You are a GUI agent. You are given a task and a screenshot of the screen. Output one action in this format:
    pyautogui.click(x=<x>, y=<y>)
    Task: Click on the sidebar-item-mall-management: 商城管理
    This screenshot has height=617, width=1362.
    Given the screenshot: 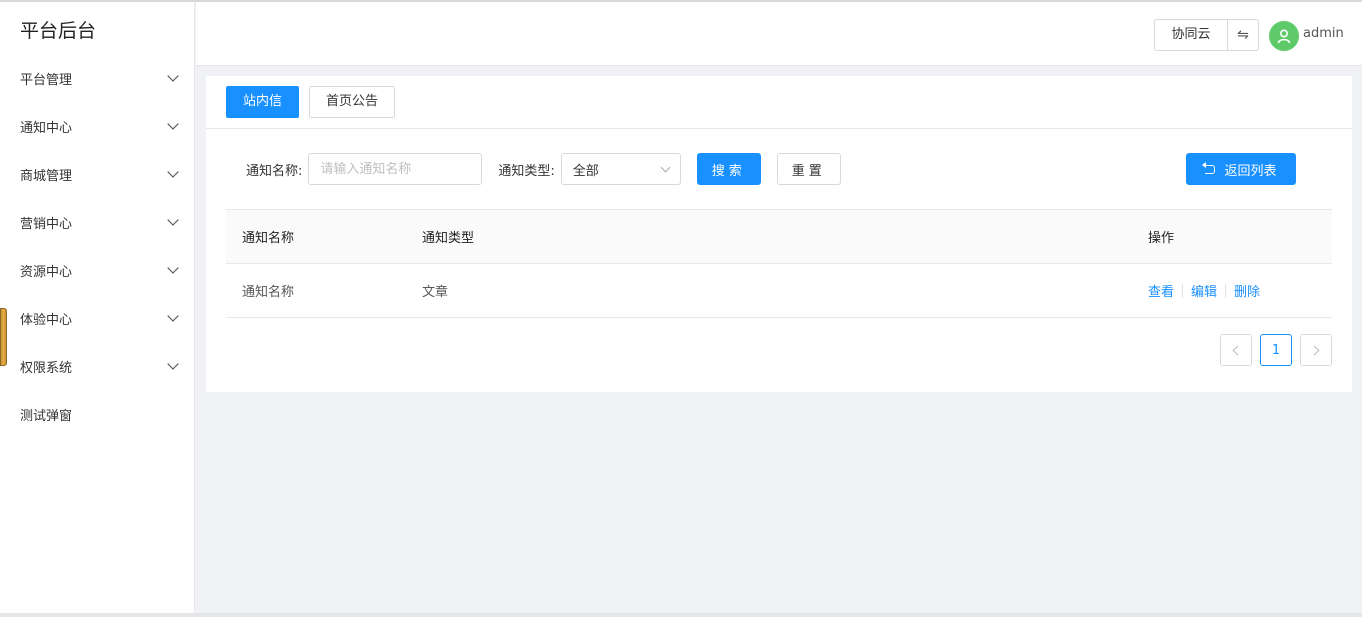 What is the action you would take?
    pyautogui.click(x=97, y=174)
    